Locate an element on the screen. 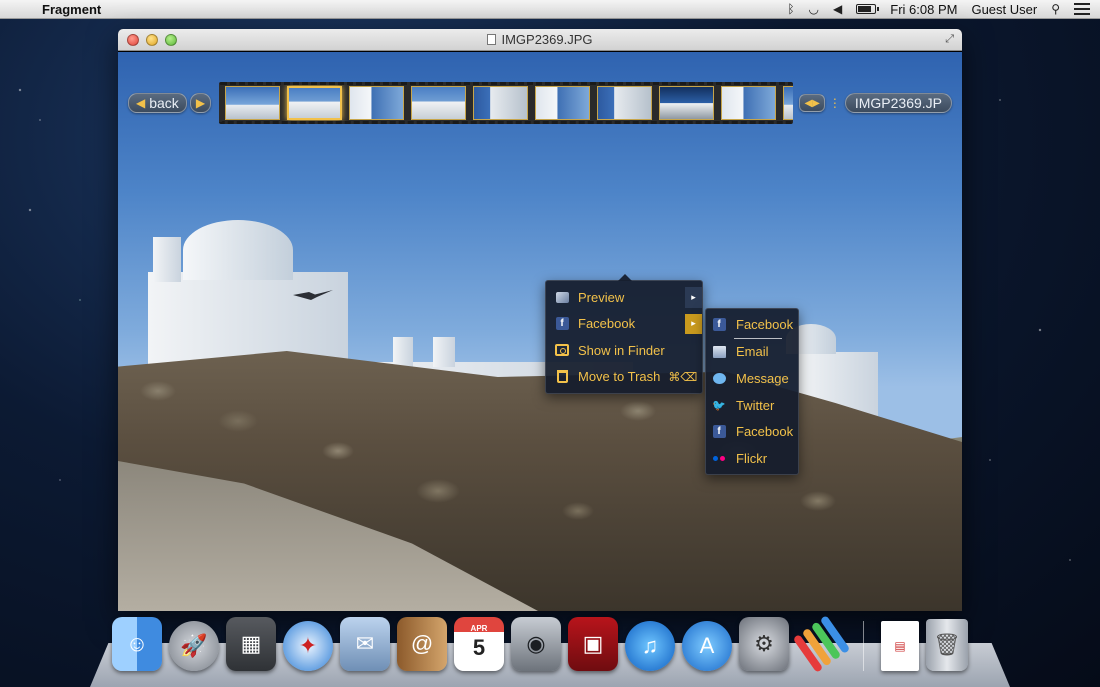  back-arrow-icon: ◀ is located at coordinates (141, 103).